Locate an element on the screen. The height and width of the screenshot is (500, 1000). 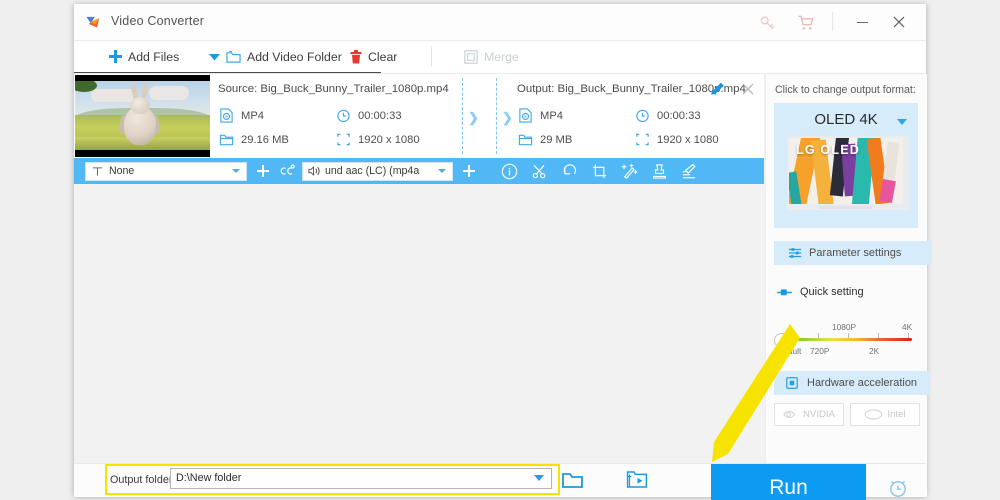
merge-button: Merge is located at coordinates (491, 56).